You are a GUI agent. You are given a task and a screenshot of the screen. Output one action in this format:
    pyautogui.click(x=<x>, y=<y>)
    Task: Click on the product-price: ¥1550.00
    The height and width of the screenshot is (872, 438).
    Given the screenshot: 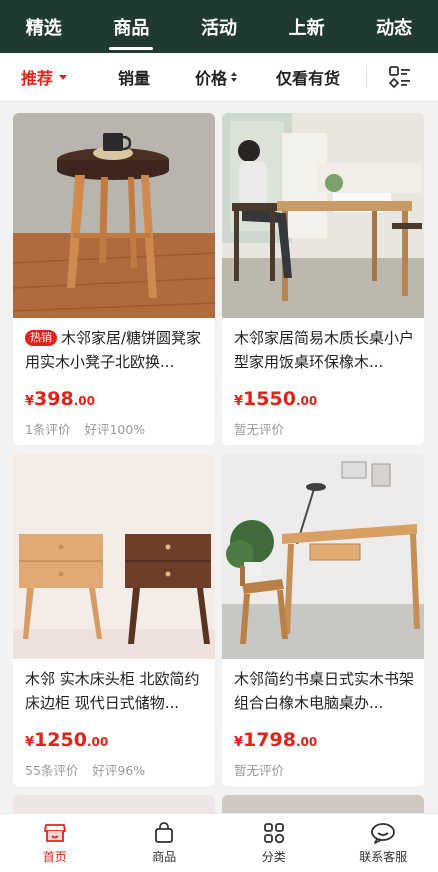 What is the action you would take?
    pyautogui.click(x=275, y=399)
    